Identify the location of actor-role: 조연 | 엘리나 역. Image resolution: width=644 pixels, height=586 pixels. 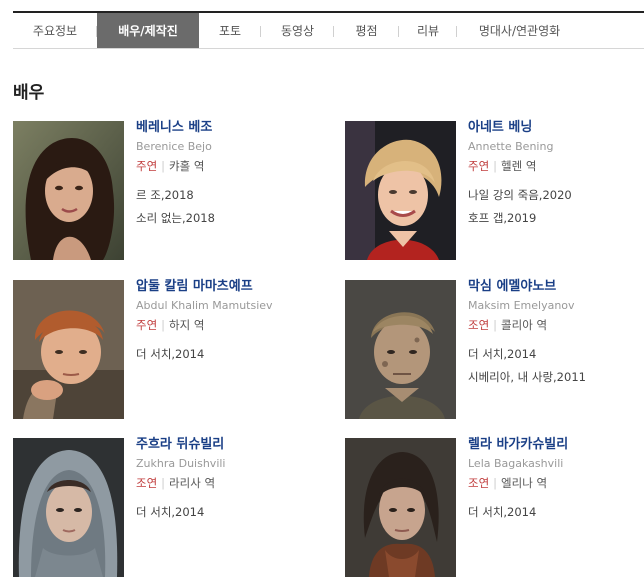
(556, 483).